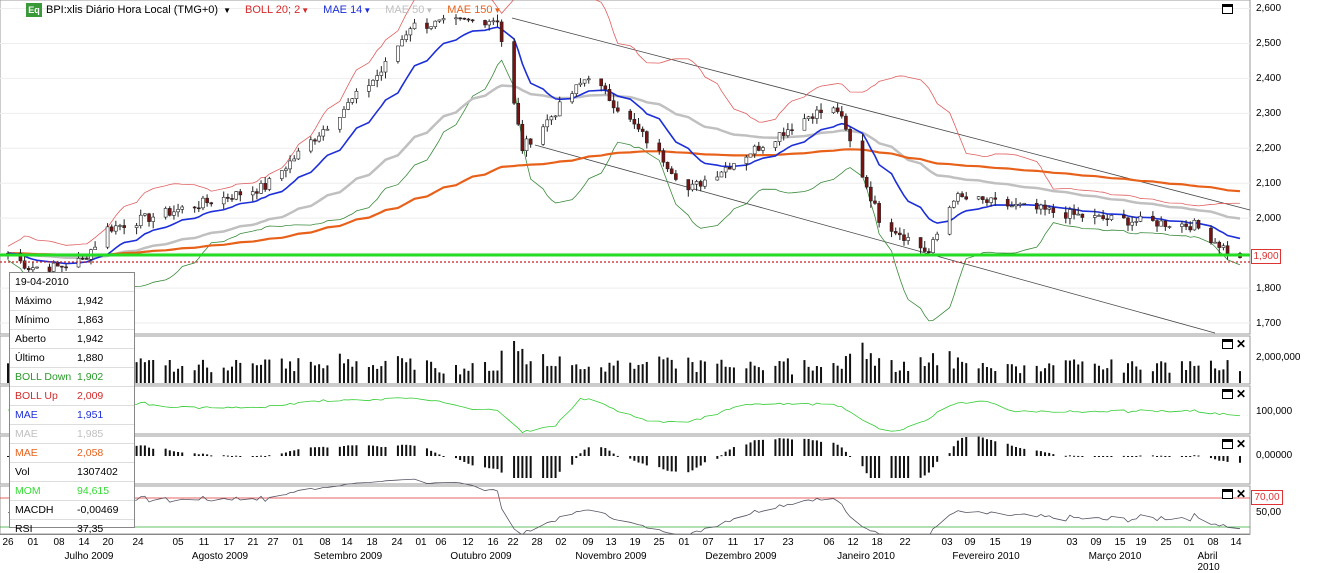 This screenshot has height=573, width=1333. I want to click on legend-boll: BOLL 20; 2▼, so click(277, 10).